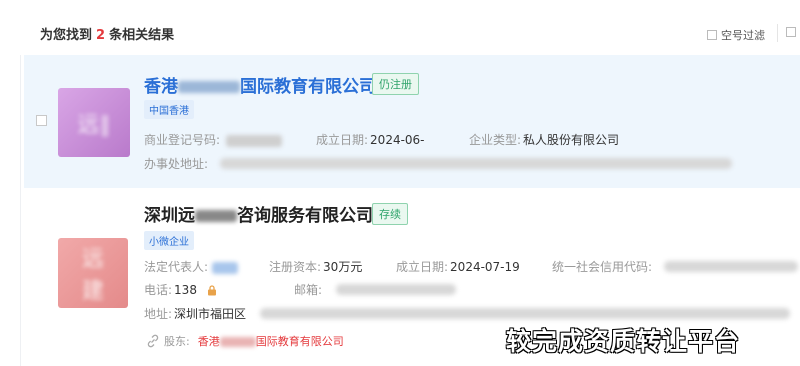 The width and height of the screenshot is (800, 366). I want to click on status-badge-2: 存续, so click(390, 214).